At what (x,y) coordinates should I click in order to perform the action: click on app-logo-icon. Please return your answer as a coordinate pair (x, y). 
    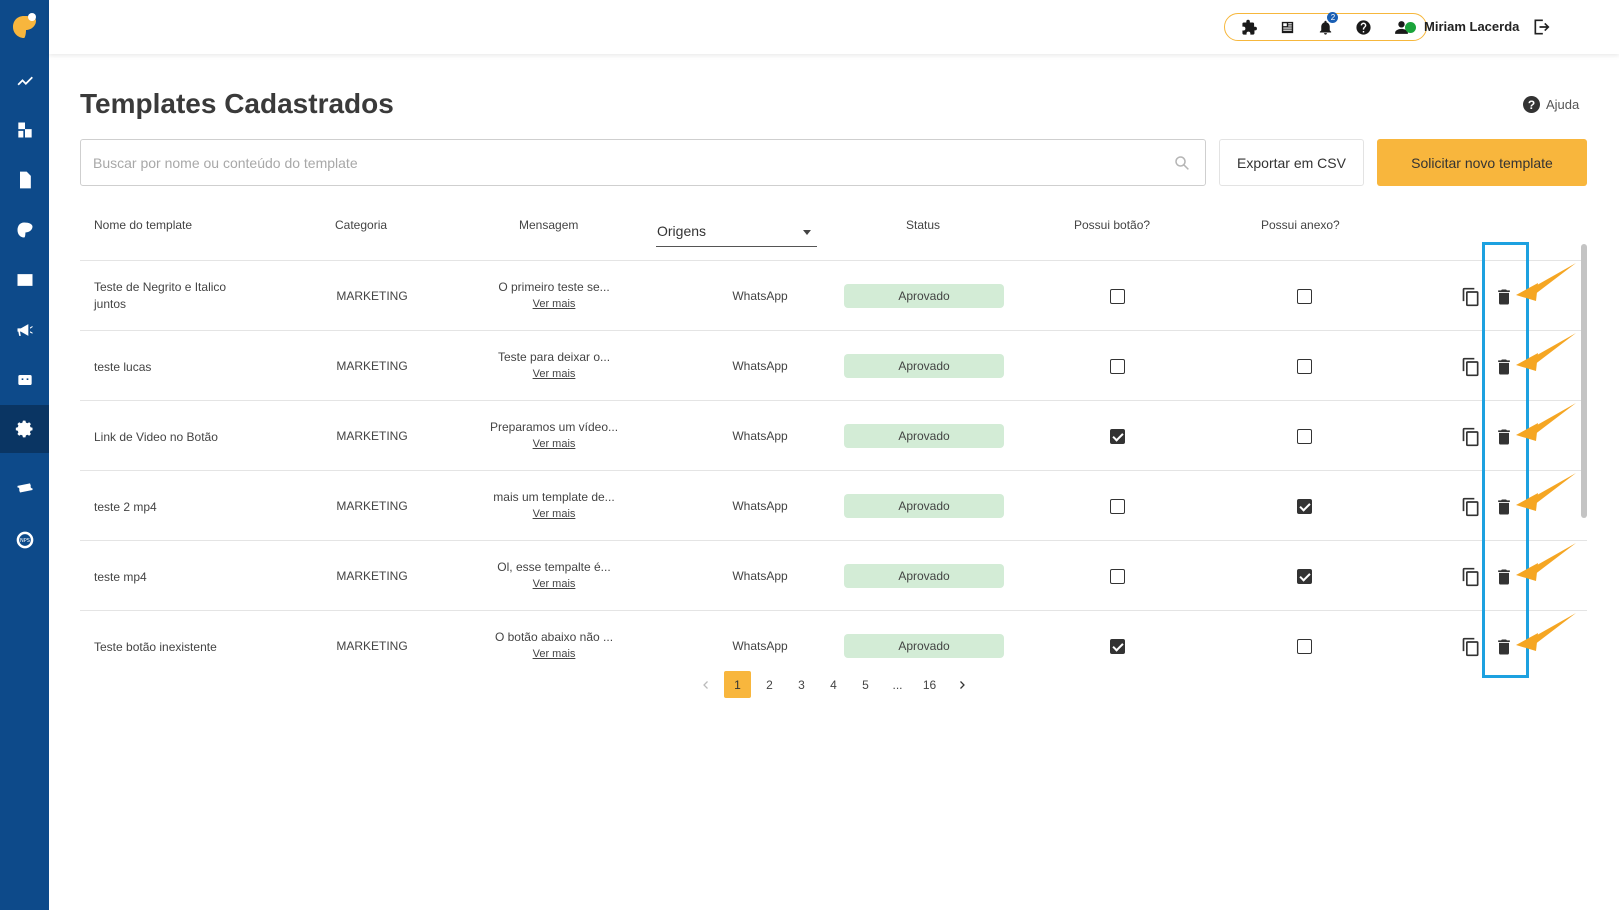
    Looking at the image, I should click on (25, 26).